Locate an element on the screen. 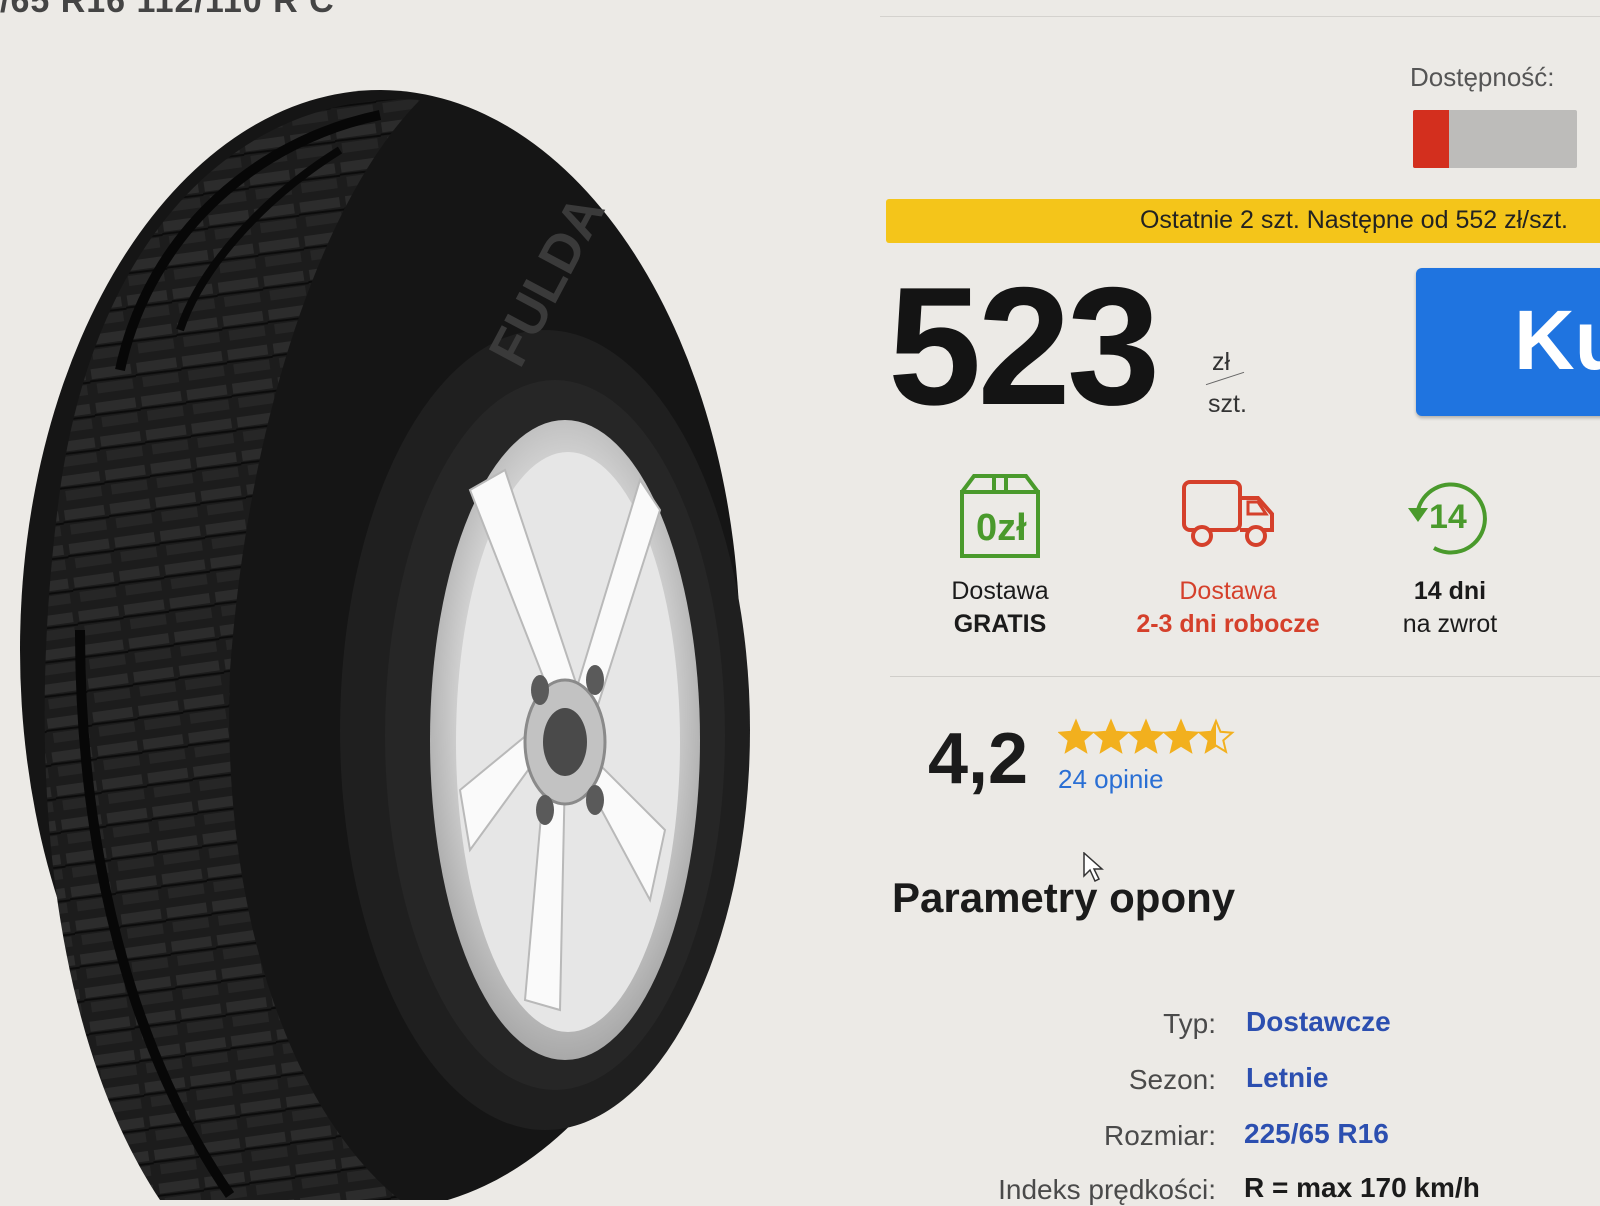 The image size is (1600, 1206). param-label-speed-index: Indeks prędkości: is located at coordinates (1107, 1189).